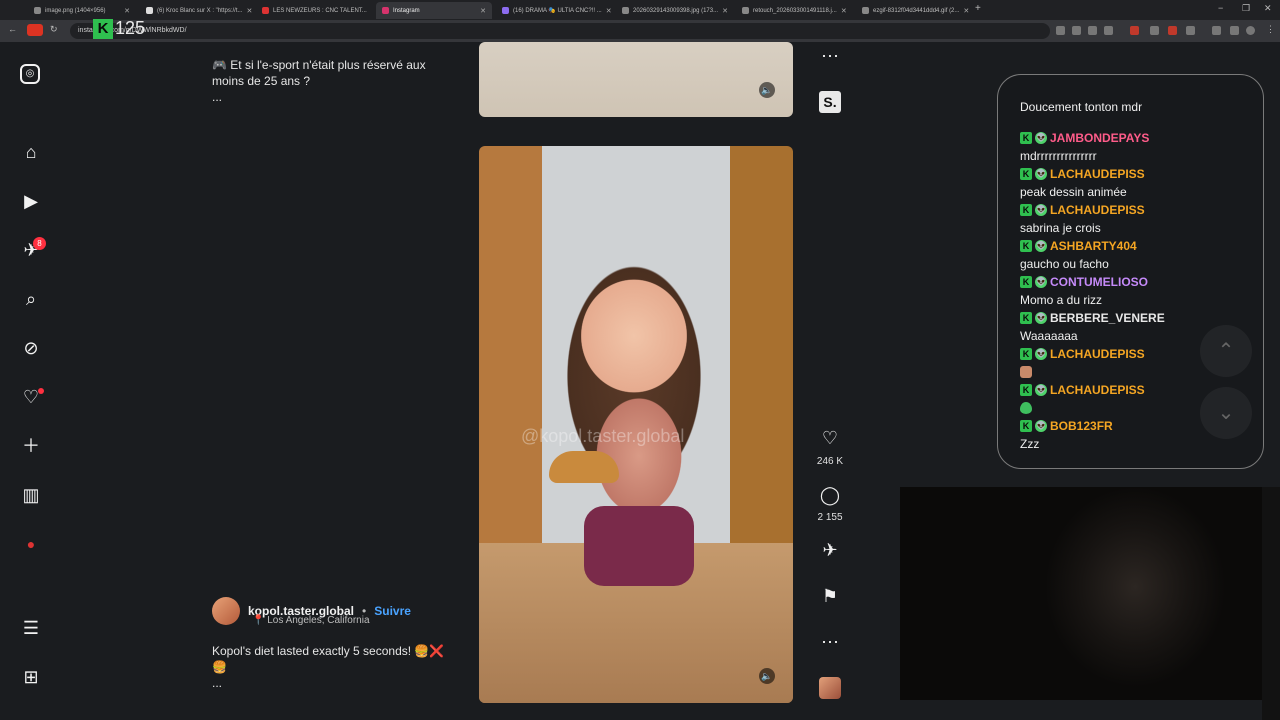  What do you see at coordinates (434, 10) in the screenshot?
I see `browser-tab-active: Instagram ✕` at bounding box center [434, 10].